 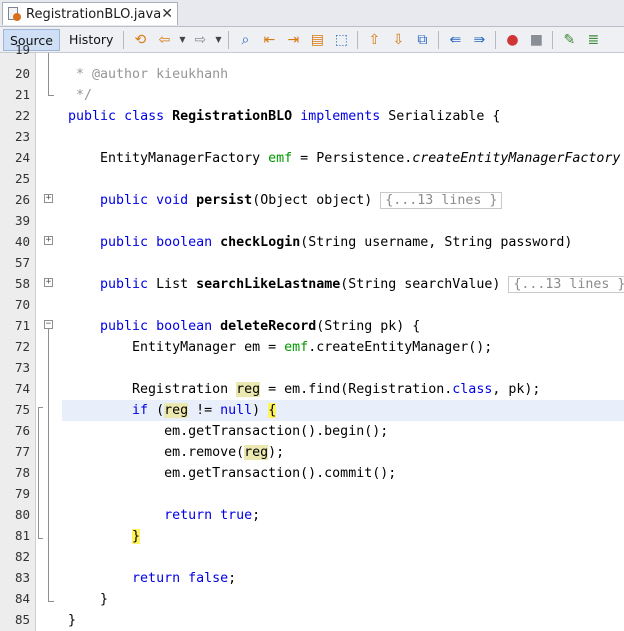 I want to click on line-number: 23, so click(x=22, y=136).